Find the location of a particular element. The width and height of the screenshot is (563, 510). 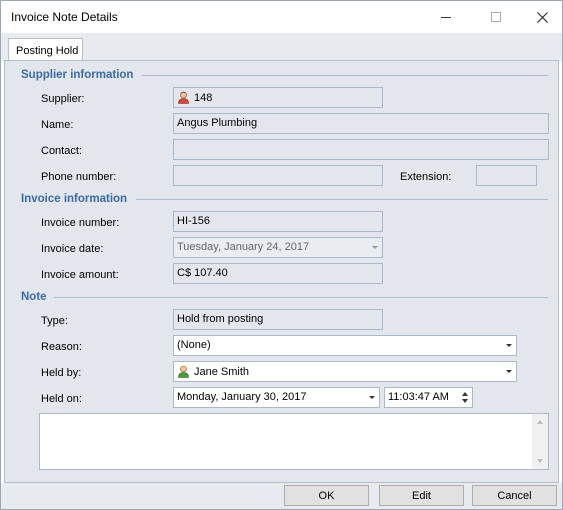

scroll-up-icon is located at coordinates (540, 422).